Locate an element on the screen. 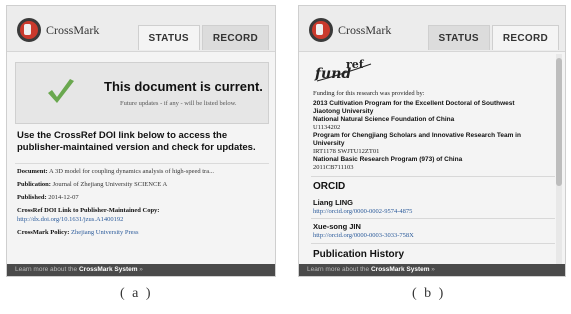 The image size is (571, 314). publication-history-heading: Publication History is located at coordinates (359, 254).